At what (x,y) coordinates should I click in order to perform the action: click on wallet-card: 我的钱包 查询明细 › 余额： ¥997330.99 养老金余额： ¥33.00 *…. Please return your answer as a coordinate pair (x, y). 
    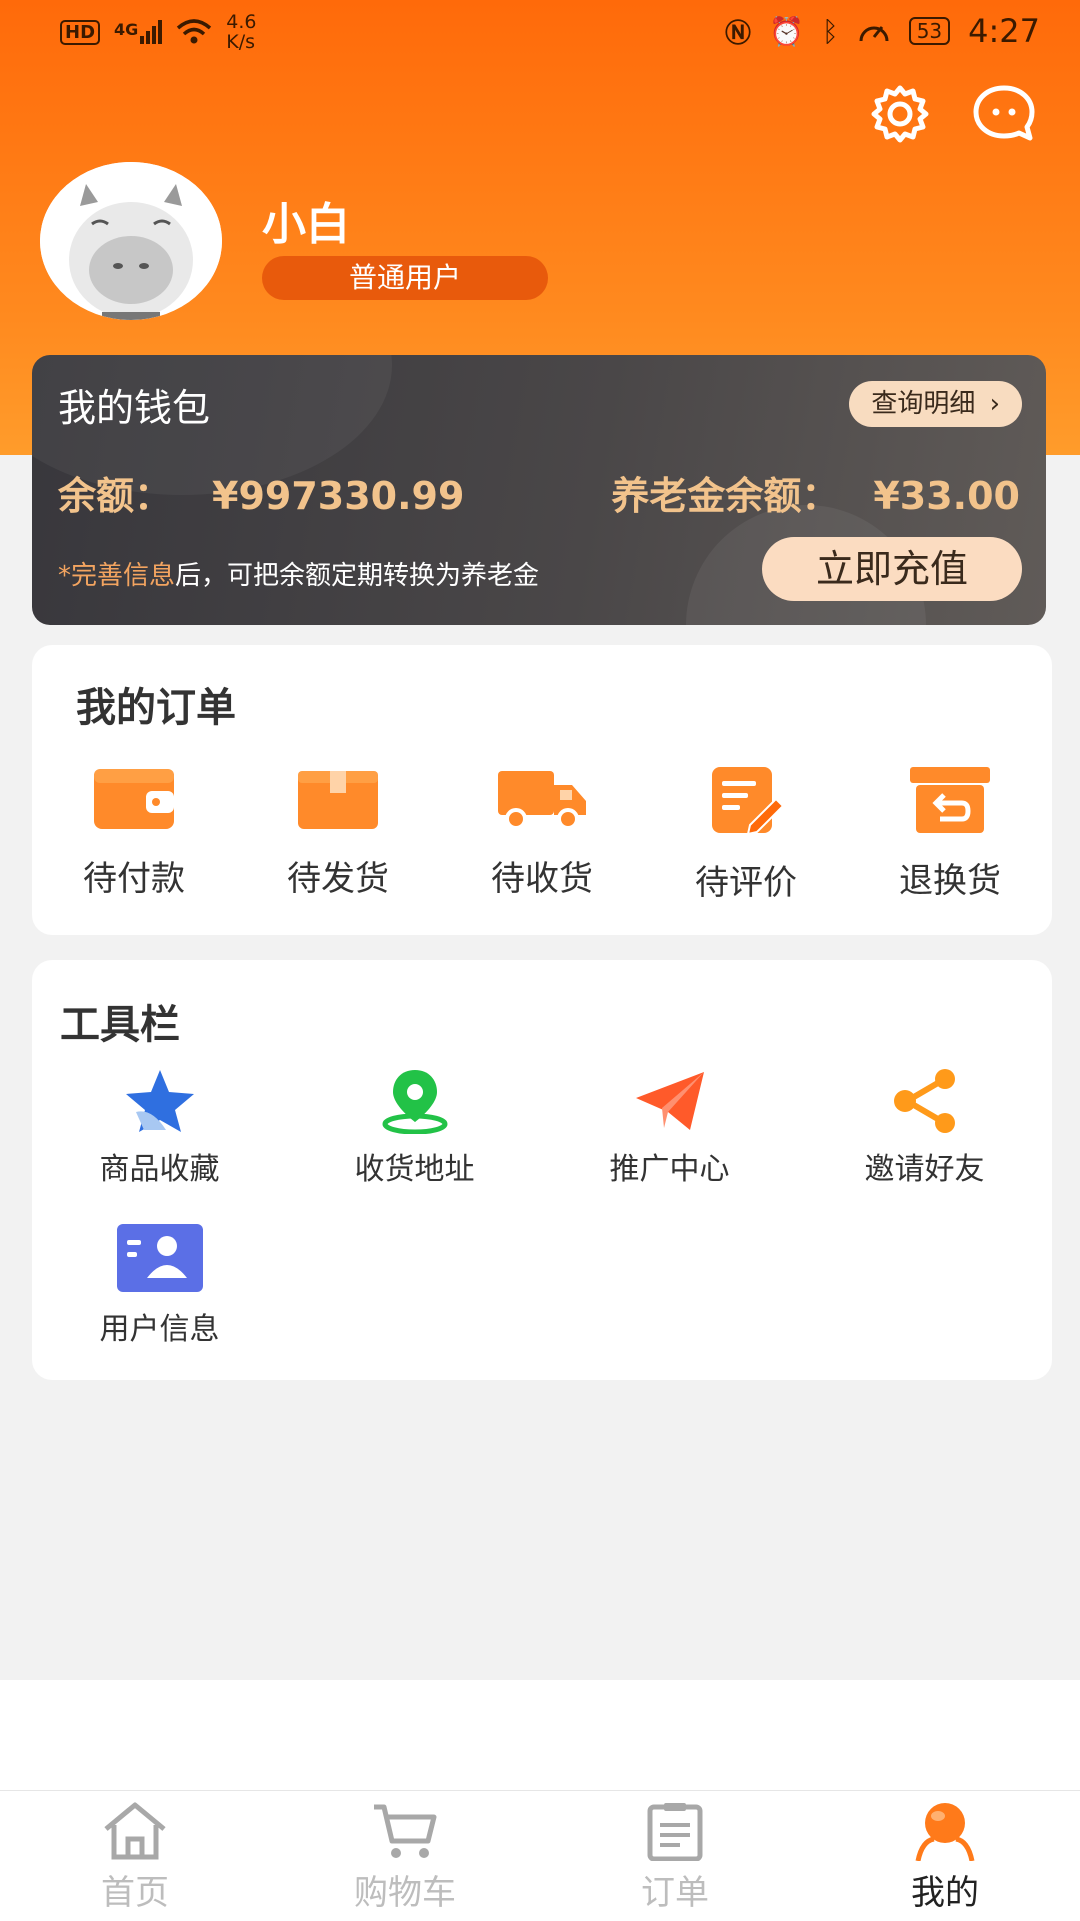
    Looking at the image, I should click on (539, 490).